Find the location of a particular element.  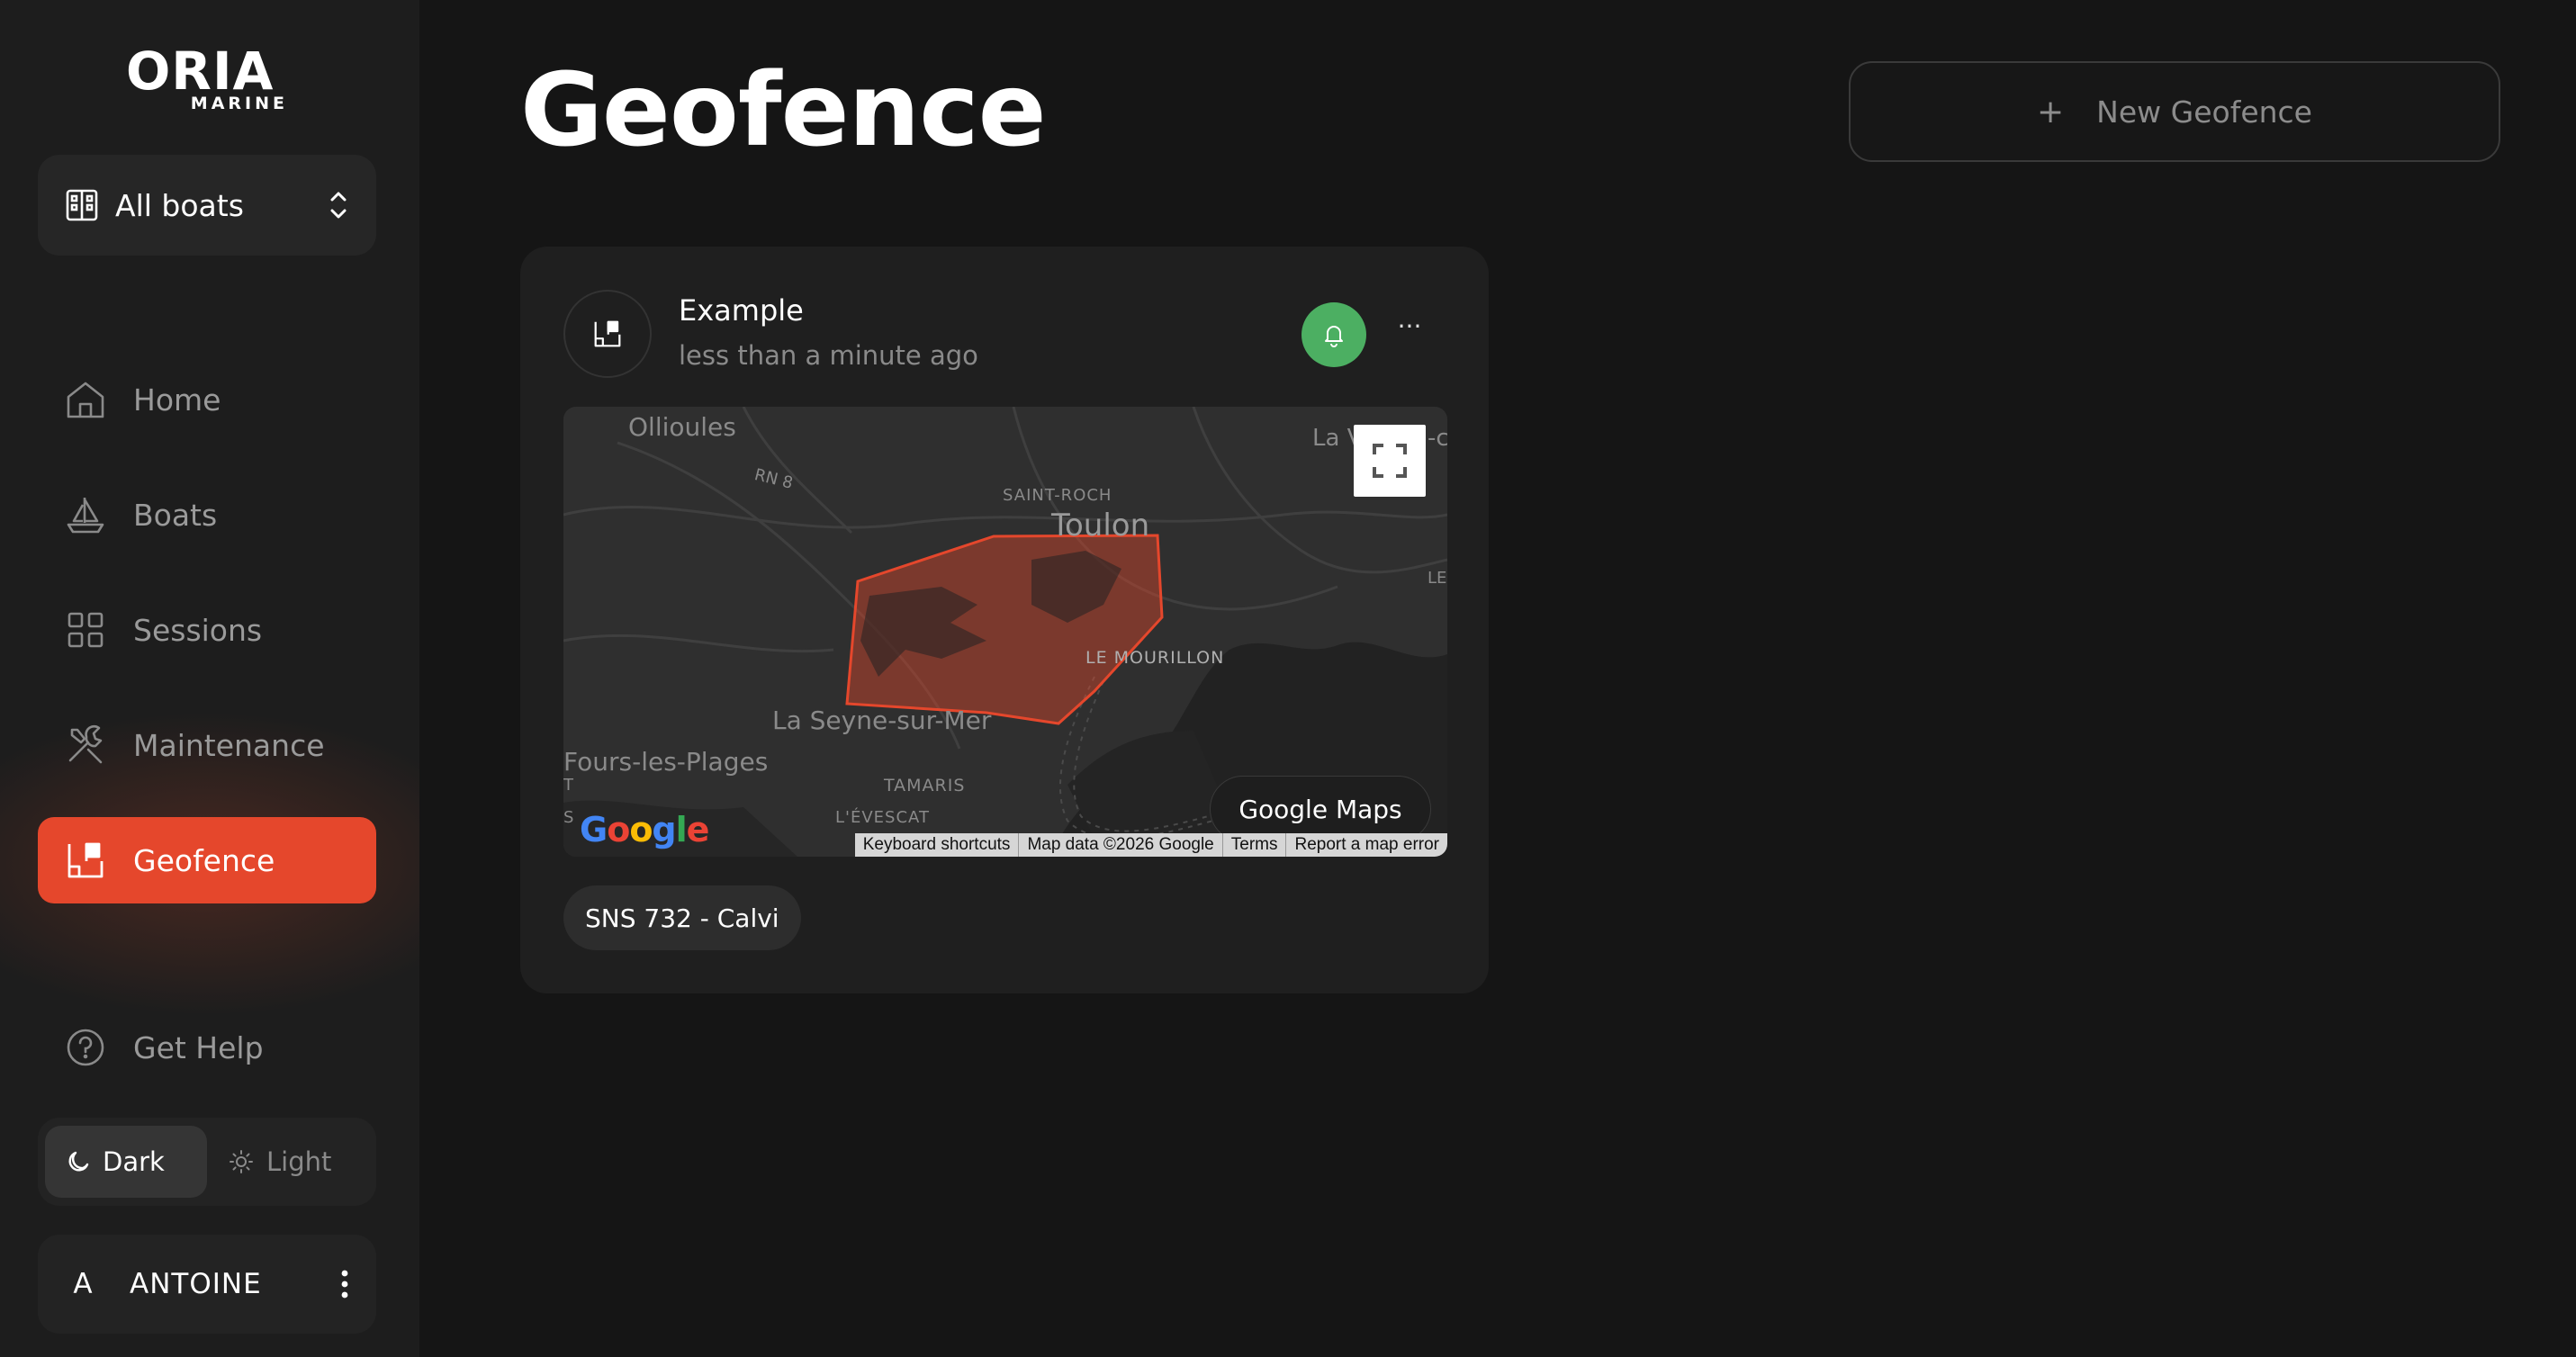

google-logo: Google is located at coordinates (644, 829).